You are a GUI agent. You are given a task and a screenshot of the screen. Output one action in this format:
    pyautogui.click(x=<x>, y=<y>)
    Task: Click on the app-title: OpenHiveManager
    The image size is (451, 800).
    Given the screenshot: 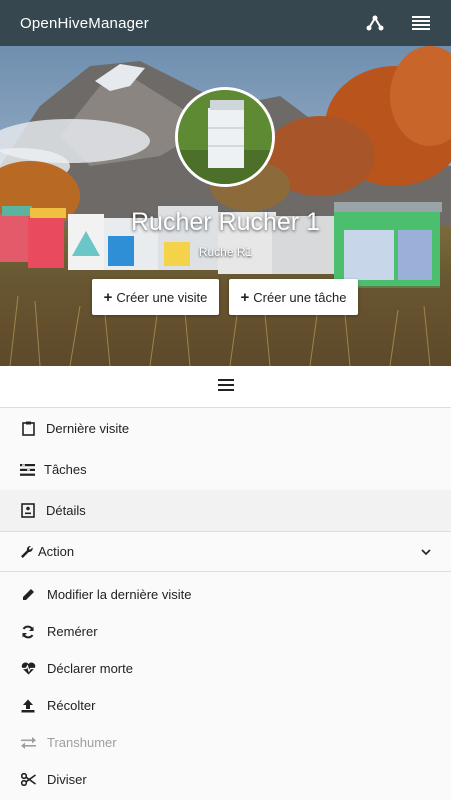 What is the action you would take?
    pyautogui.click(x=179, y=23)
    